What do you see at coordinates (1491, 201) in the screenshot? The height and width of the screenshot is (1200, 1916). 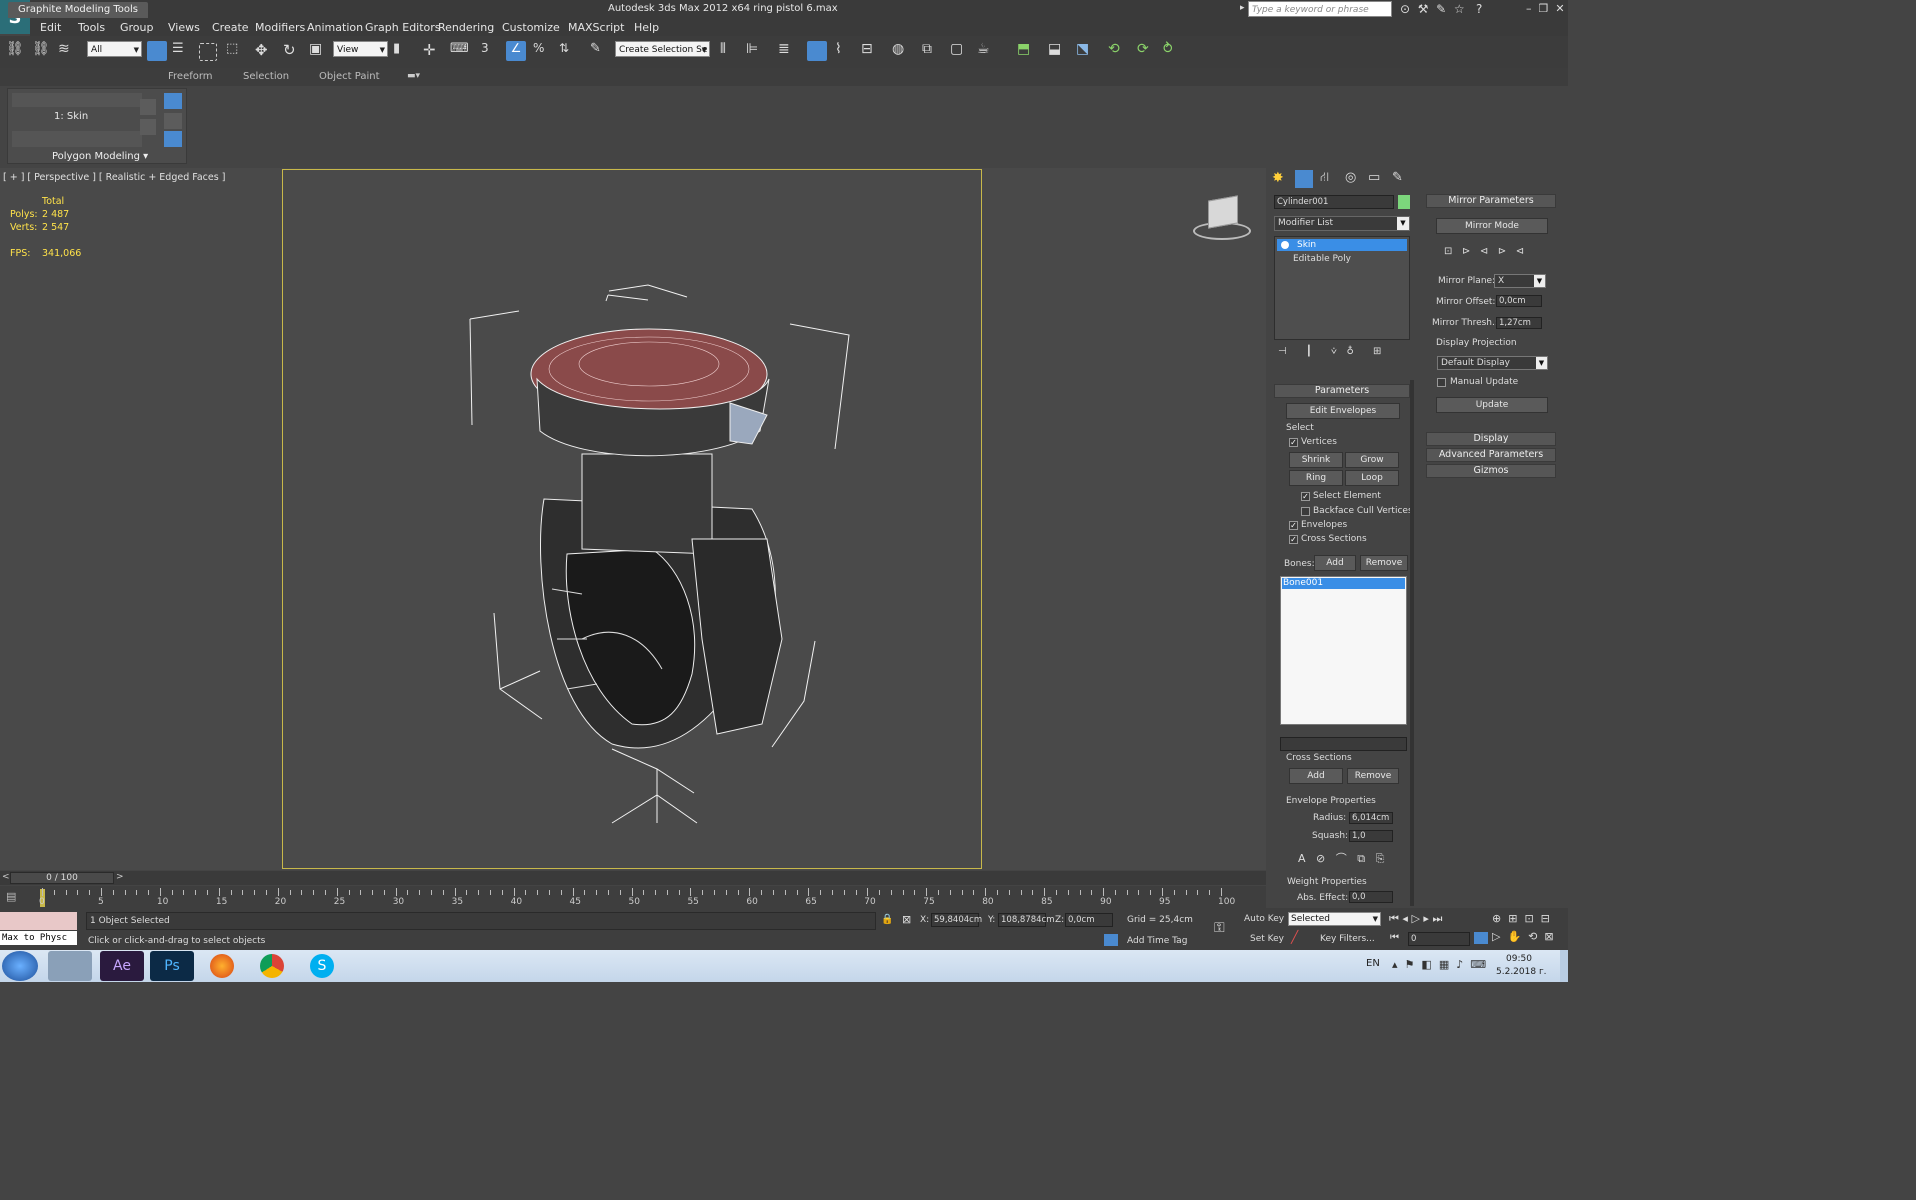 I see `mirror-parameters-rollout-header: Mirror Parameters` at bounding box center [1491, 201].